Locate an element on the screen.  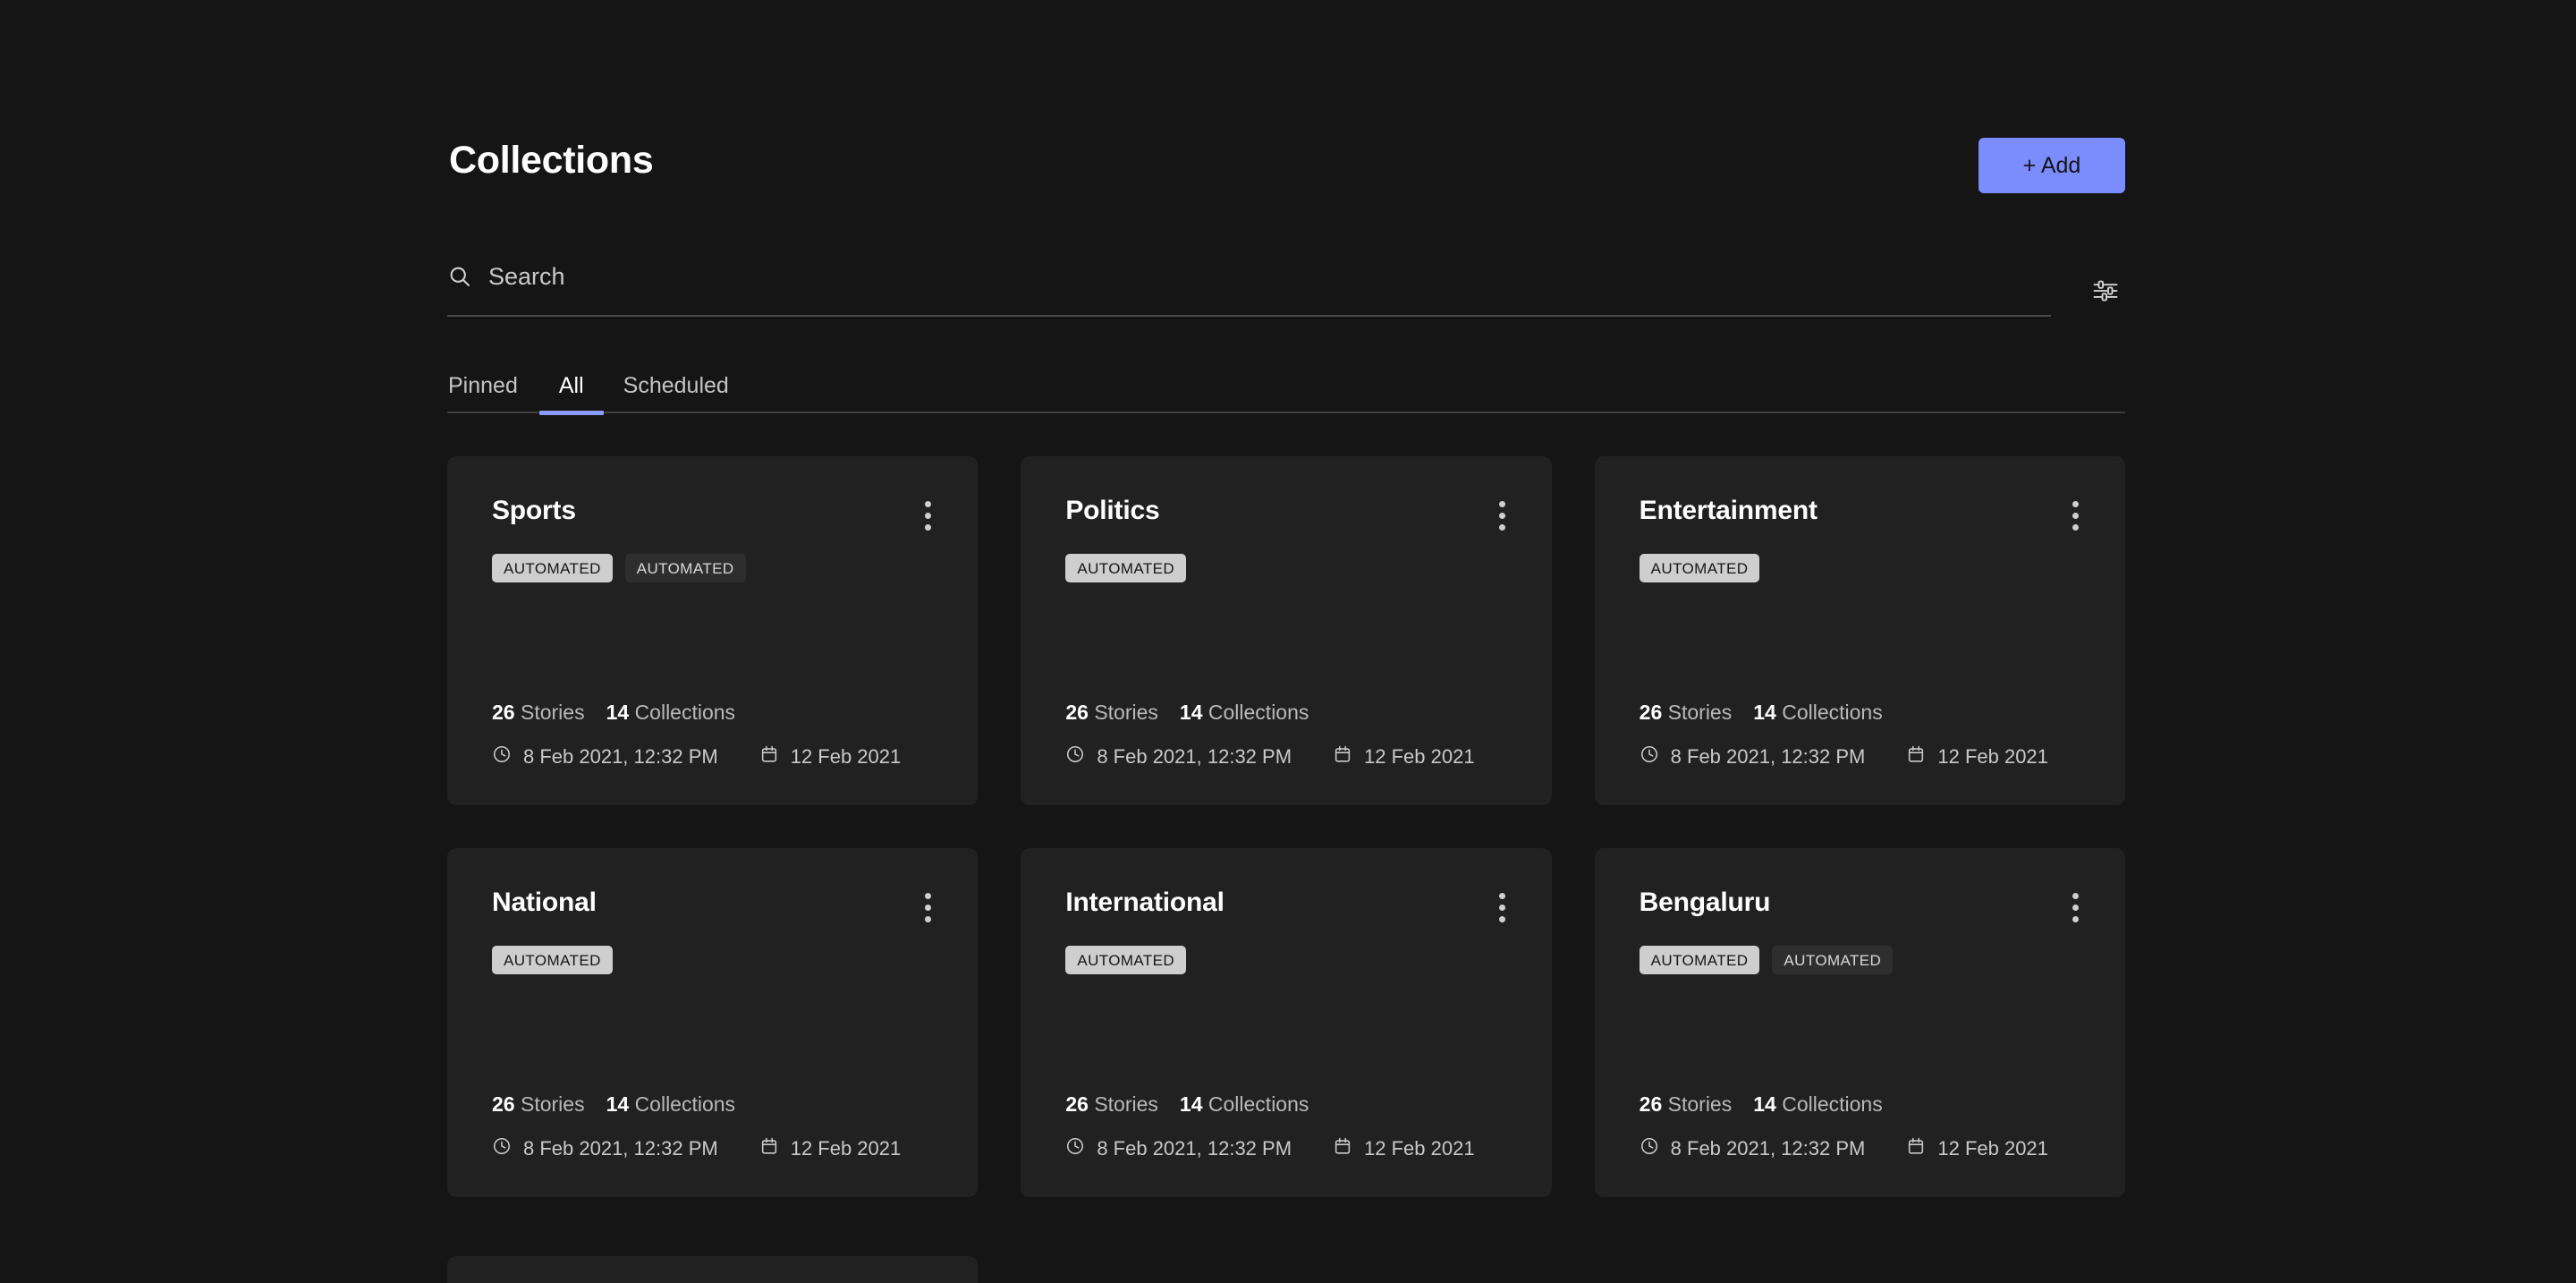
search-row is located at coordinates (1286, 286).